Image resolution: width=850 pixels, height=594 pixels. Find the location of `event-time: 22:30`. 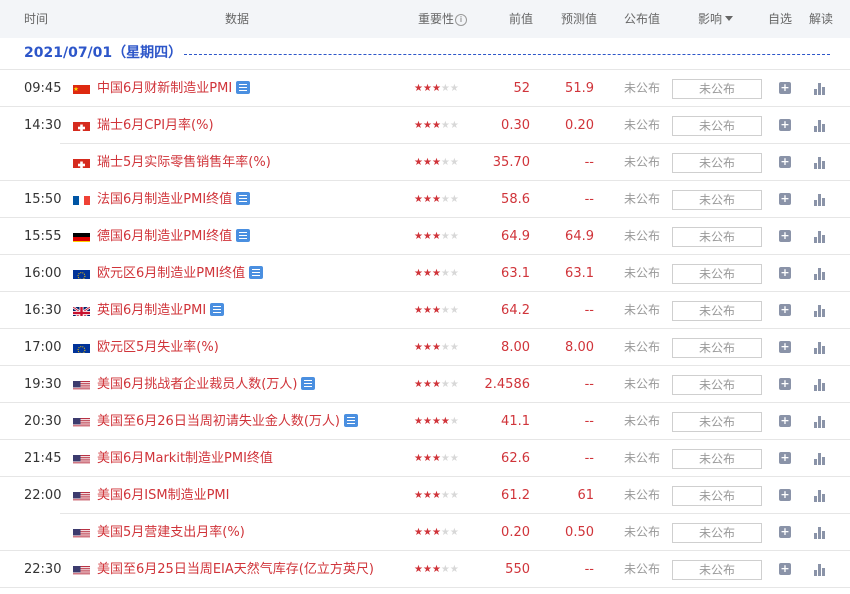

event-time: 22:30 is located at coordinates (43, 569).